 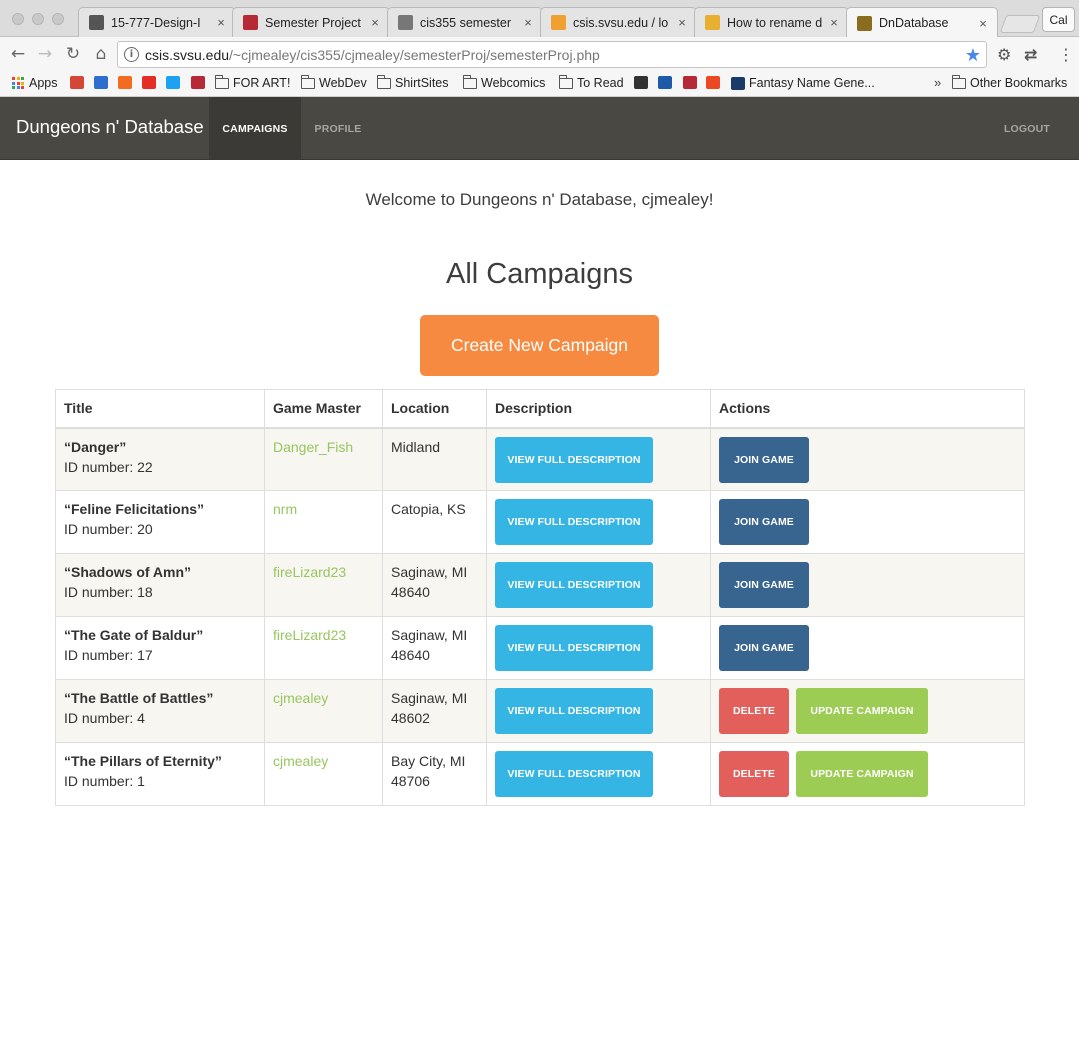 What do you see at coordinates (73, 54) in the screenshot?
I see `reload-icon: ↻` at bounding box center [73, 54].